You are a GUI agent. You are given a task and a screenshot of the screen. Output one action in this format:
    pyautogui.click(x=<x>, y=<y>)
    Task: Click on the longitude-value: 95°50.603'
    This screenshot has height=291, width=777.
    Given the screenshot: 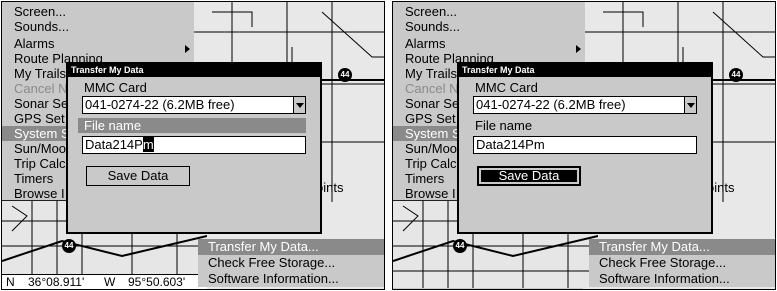 What is the action you would take?
    pyautogui.click(x=157, y=282)
    